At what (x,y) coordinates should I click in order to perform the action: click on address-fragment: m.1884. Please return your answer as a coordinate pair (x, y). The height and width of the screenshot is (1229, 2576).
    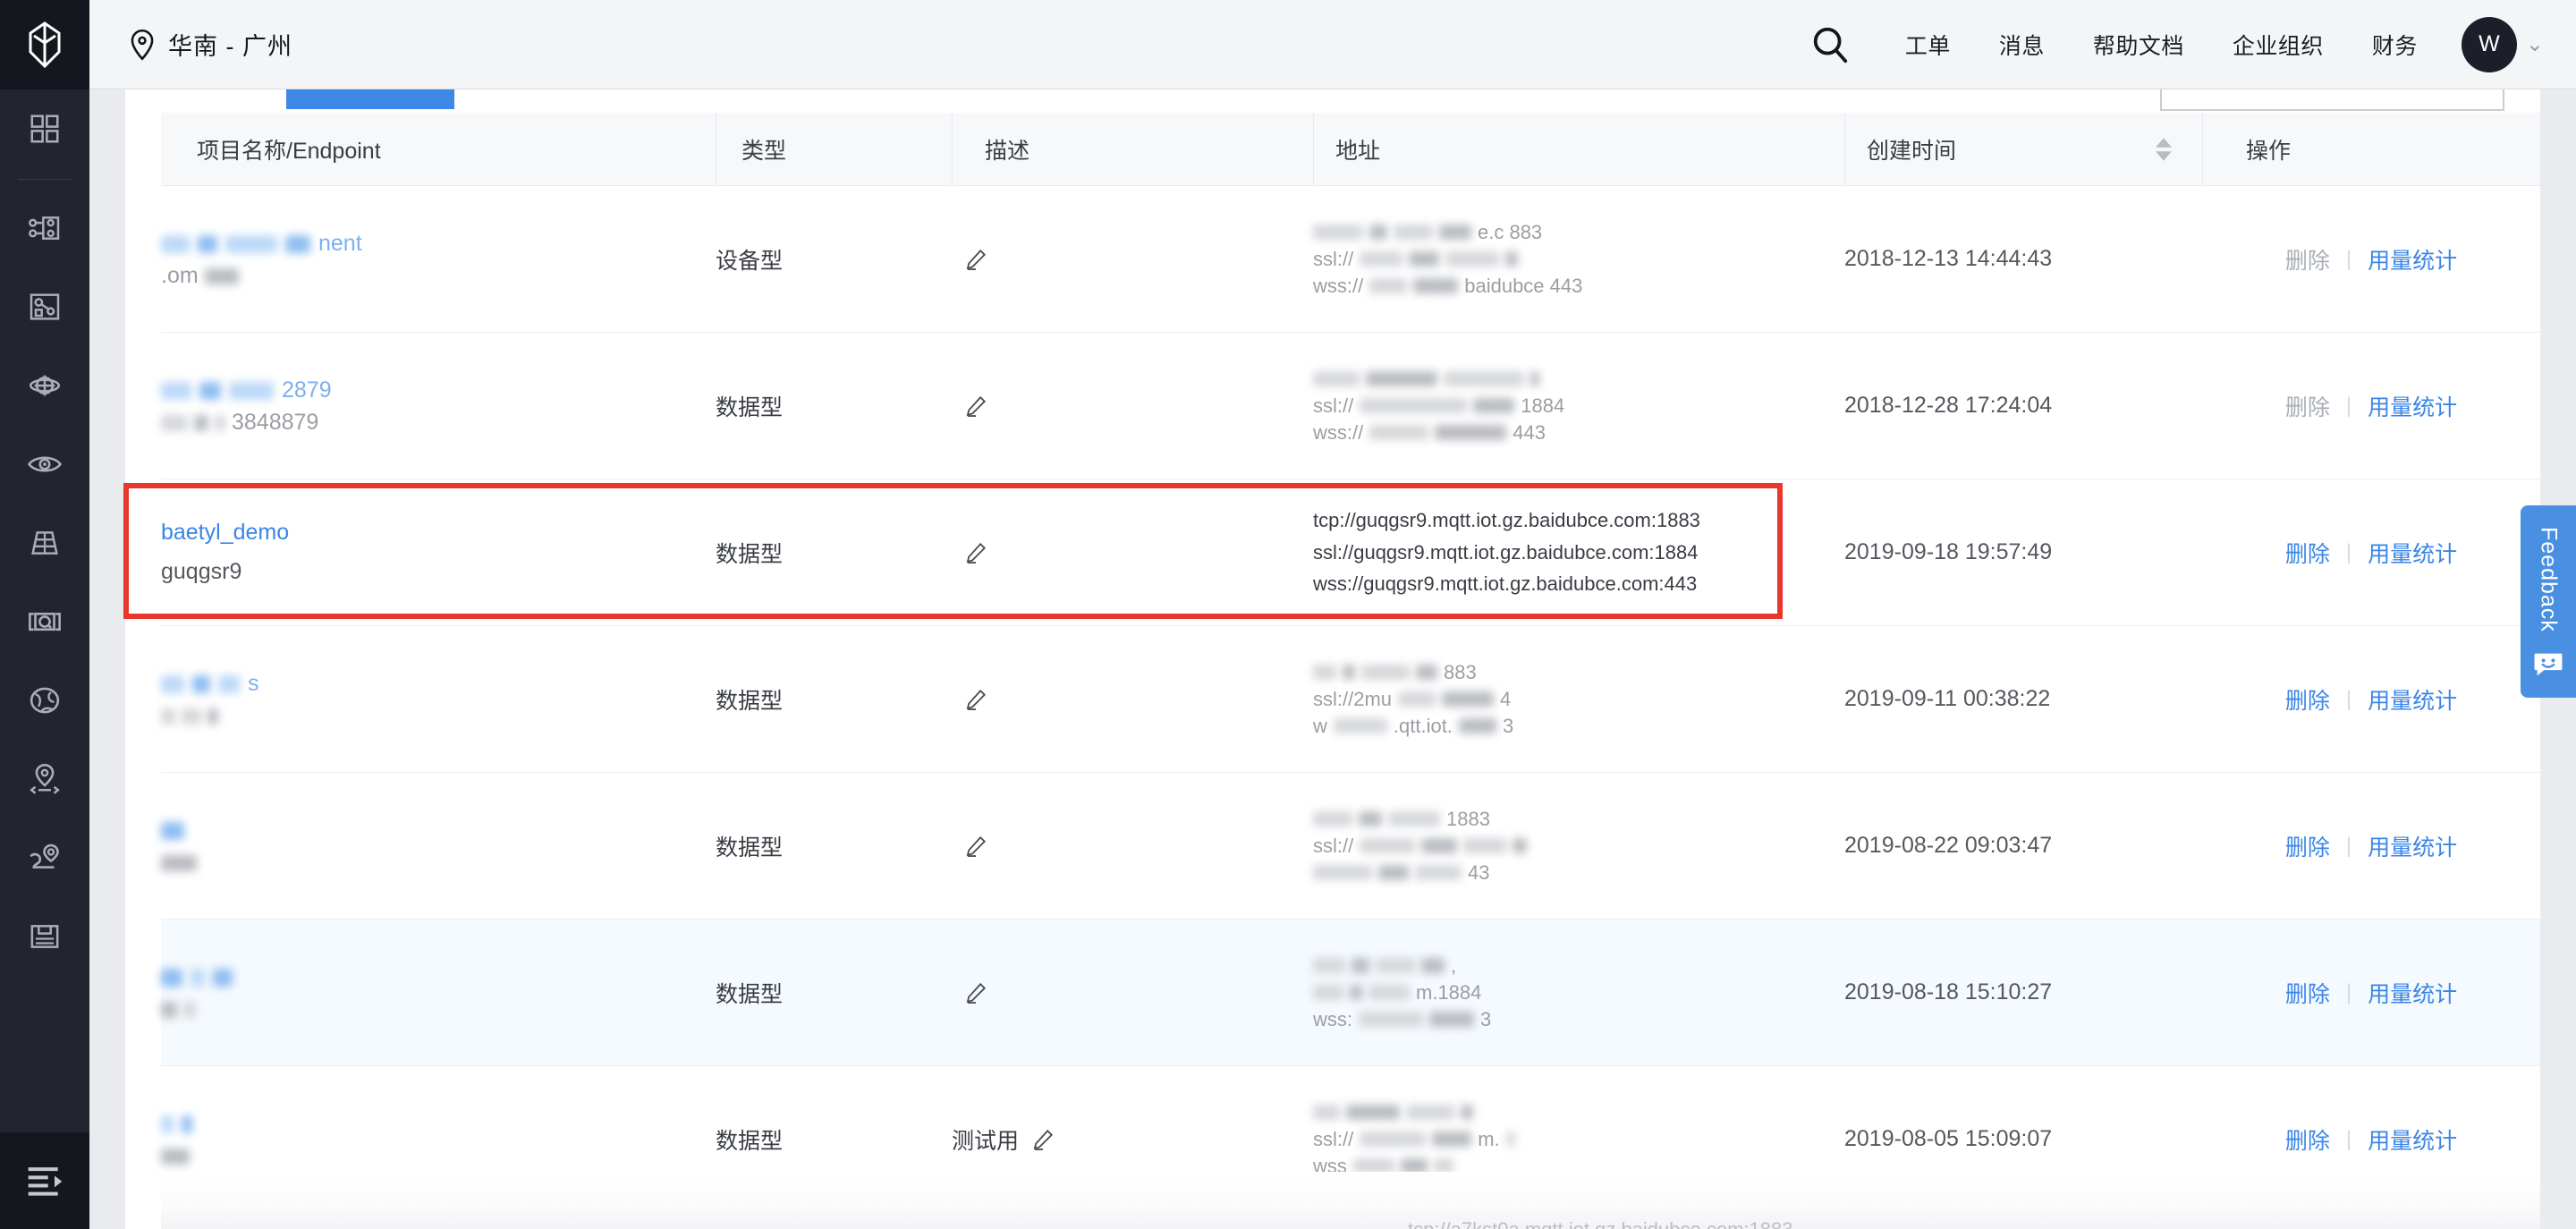
    Looking at the image, I should click on (1449, 992).